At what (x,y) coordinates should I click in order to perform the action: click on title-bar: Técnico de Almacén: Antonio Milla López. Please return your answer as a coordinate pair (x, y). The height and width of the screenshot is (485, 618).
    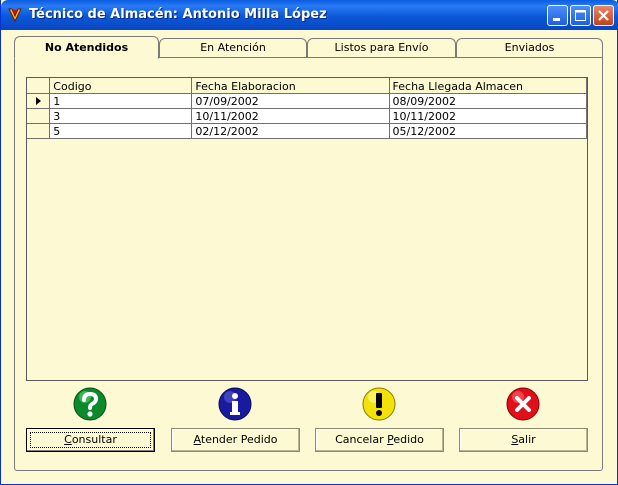
    Looking at the image, I should click on (309, 15).